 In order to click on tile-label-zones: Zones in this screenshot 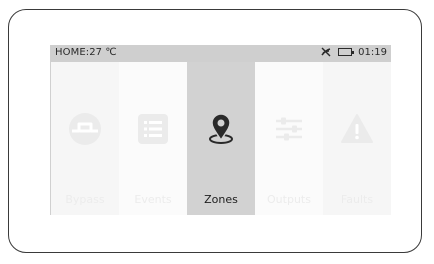, I will do `click(221, 199)`.